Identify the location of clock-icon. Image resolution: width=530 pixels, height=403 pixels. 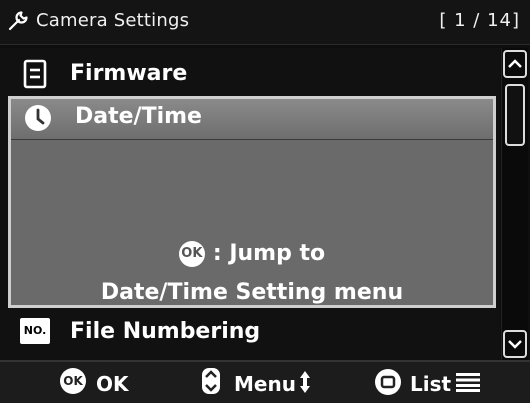
(38, 118).